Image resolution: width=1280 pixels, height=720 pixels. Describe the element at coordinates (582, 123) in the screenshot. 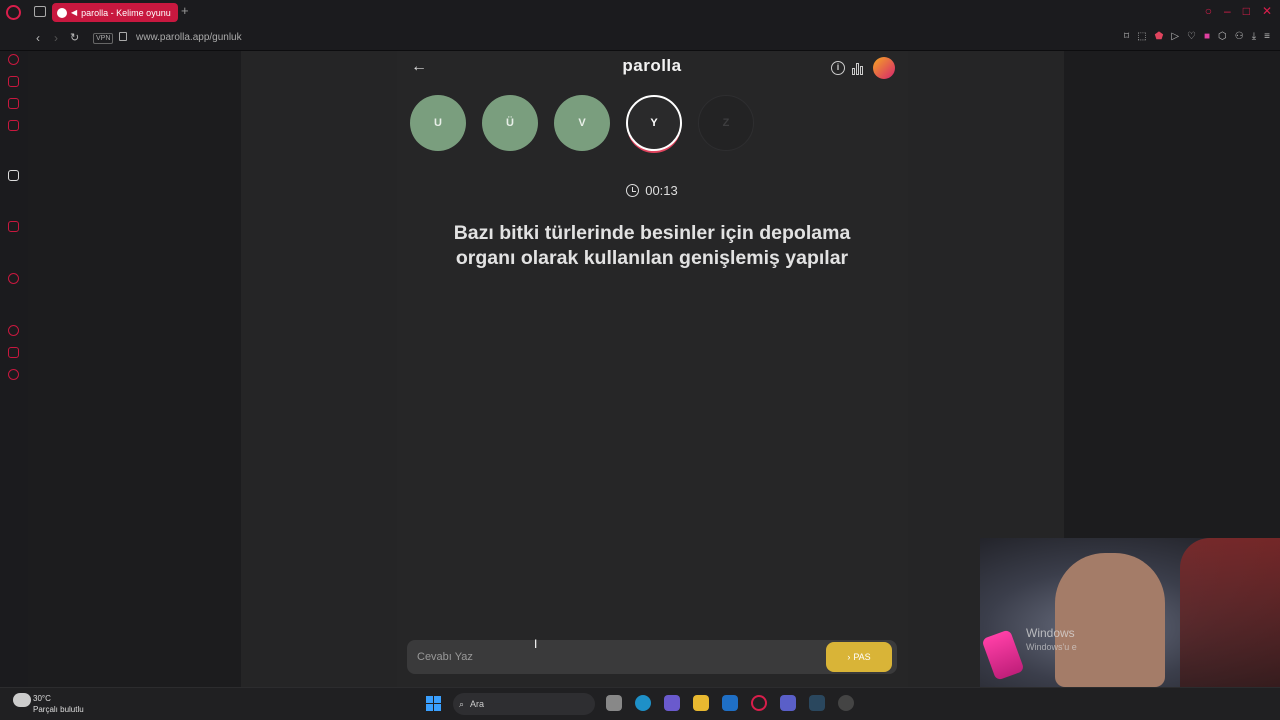

I see `letter-circle-v: V` at that location.